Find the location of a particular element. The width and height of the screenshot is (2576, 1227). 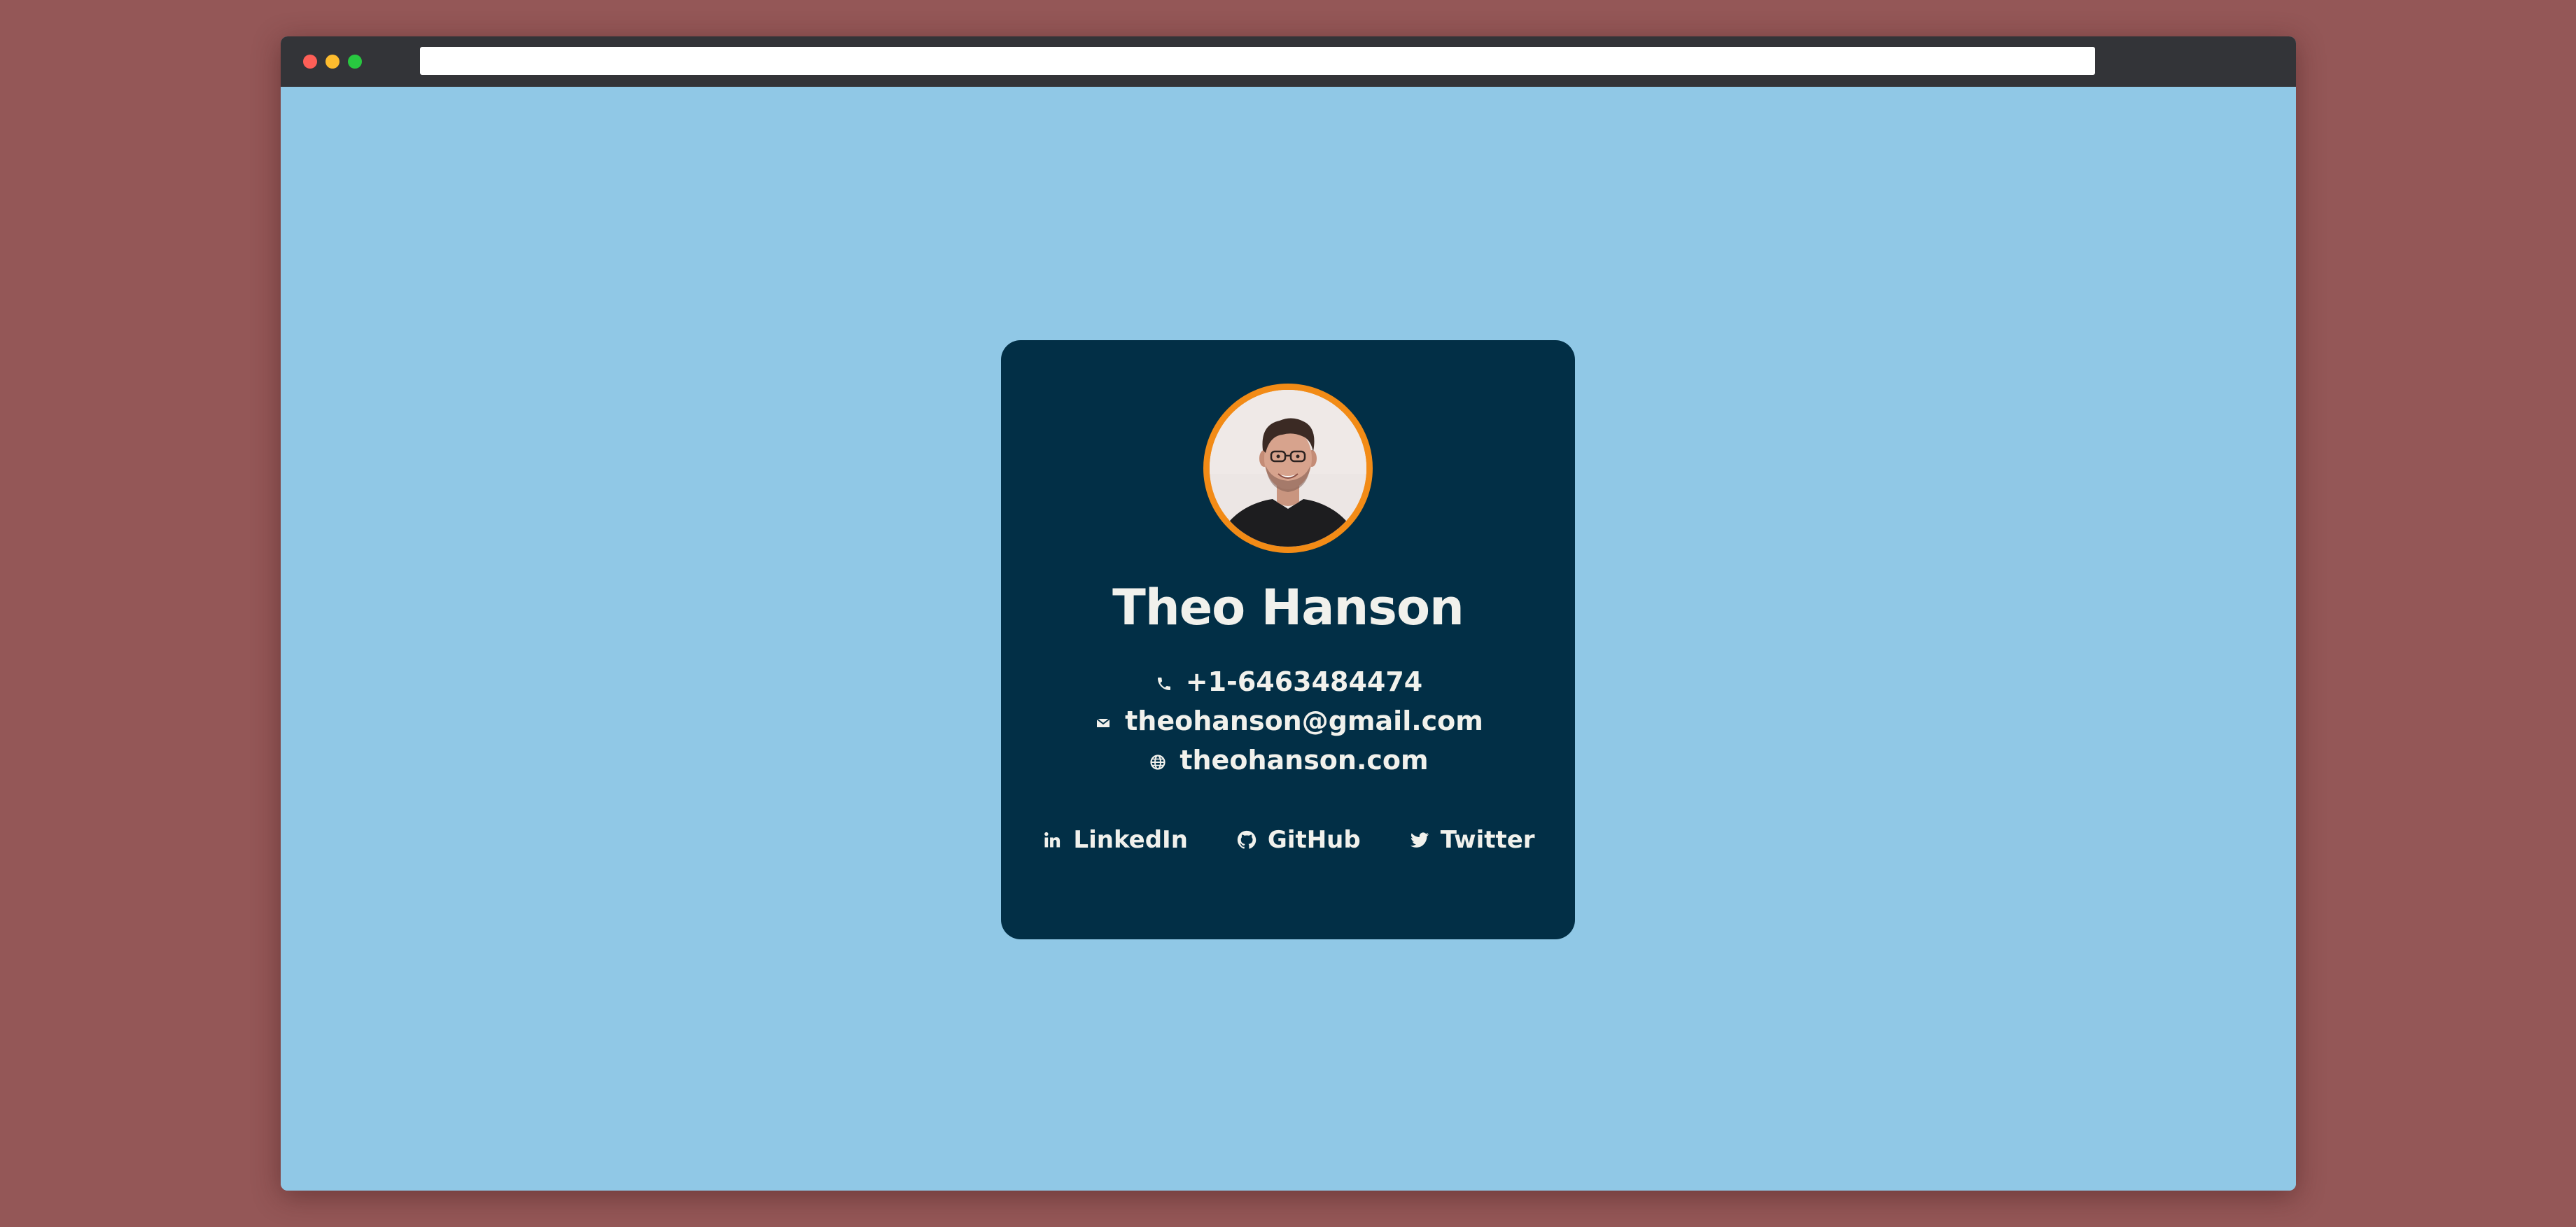

linkedin-label: LinkedIn is located at coordinates (1130, 840).